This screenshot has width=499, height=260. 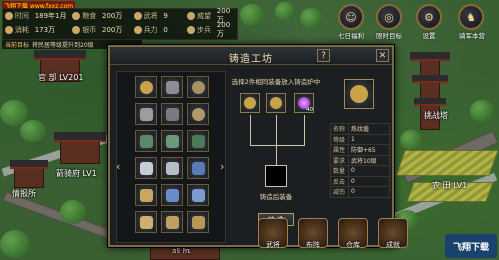 What do you see at coordinates (191, 16) in the screenshot?
I see `prestige-icon` at bounding box center [191, 16].